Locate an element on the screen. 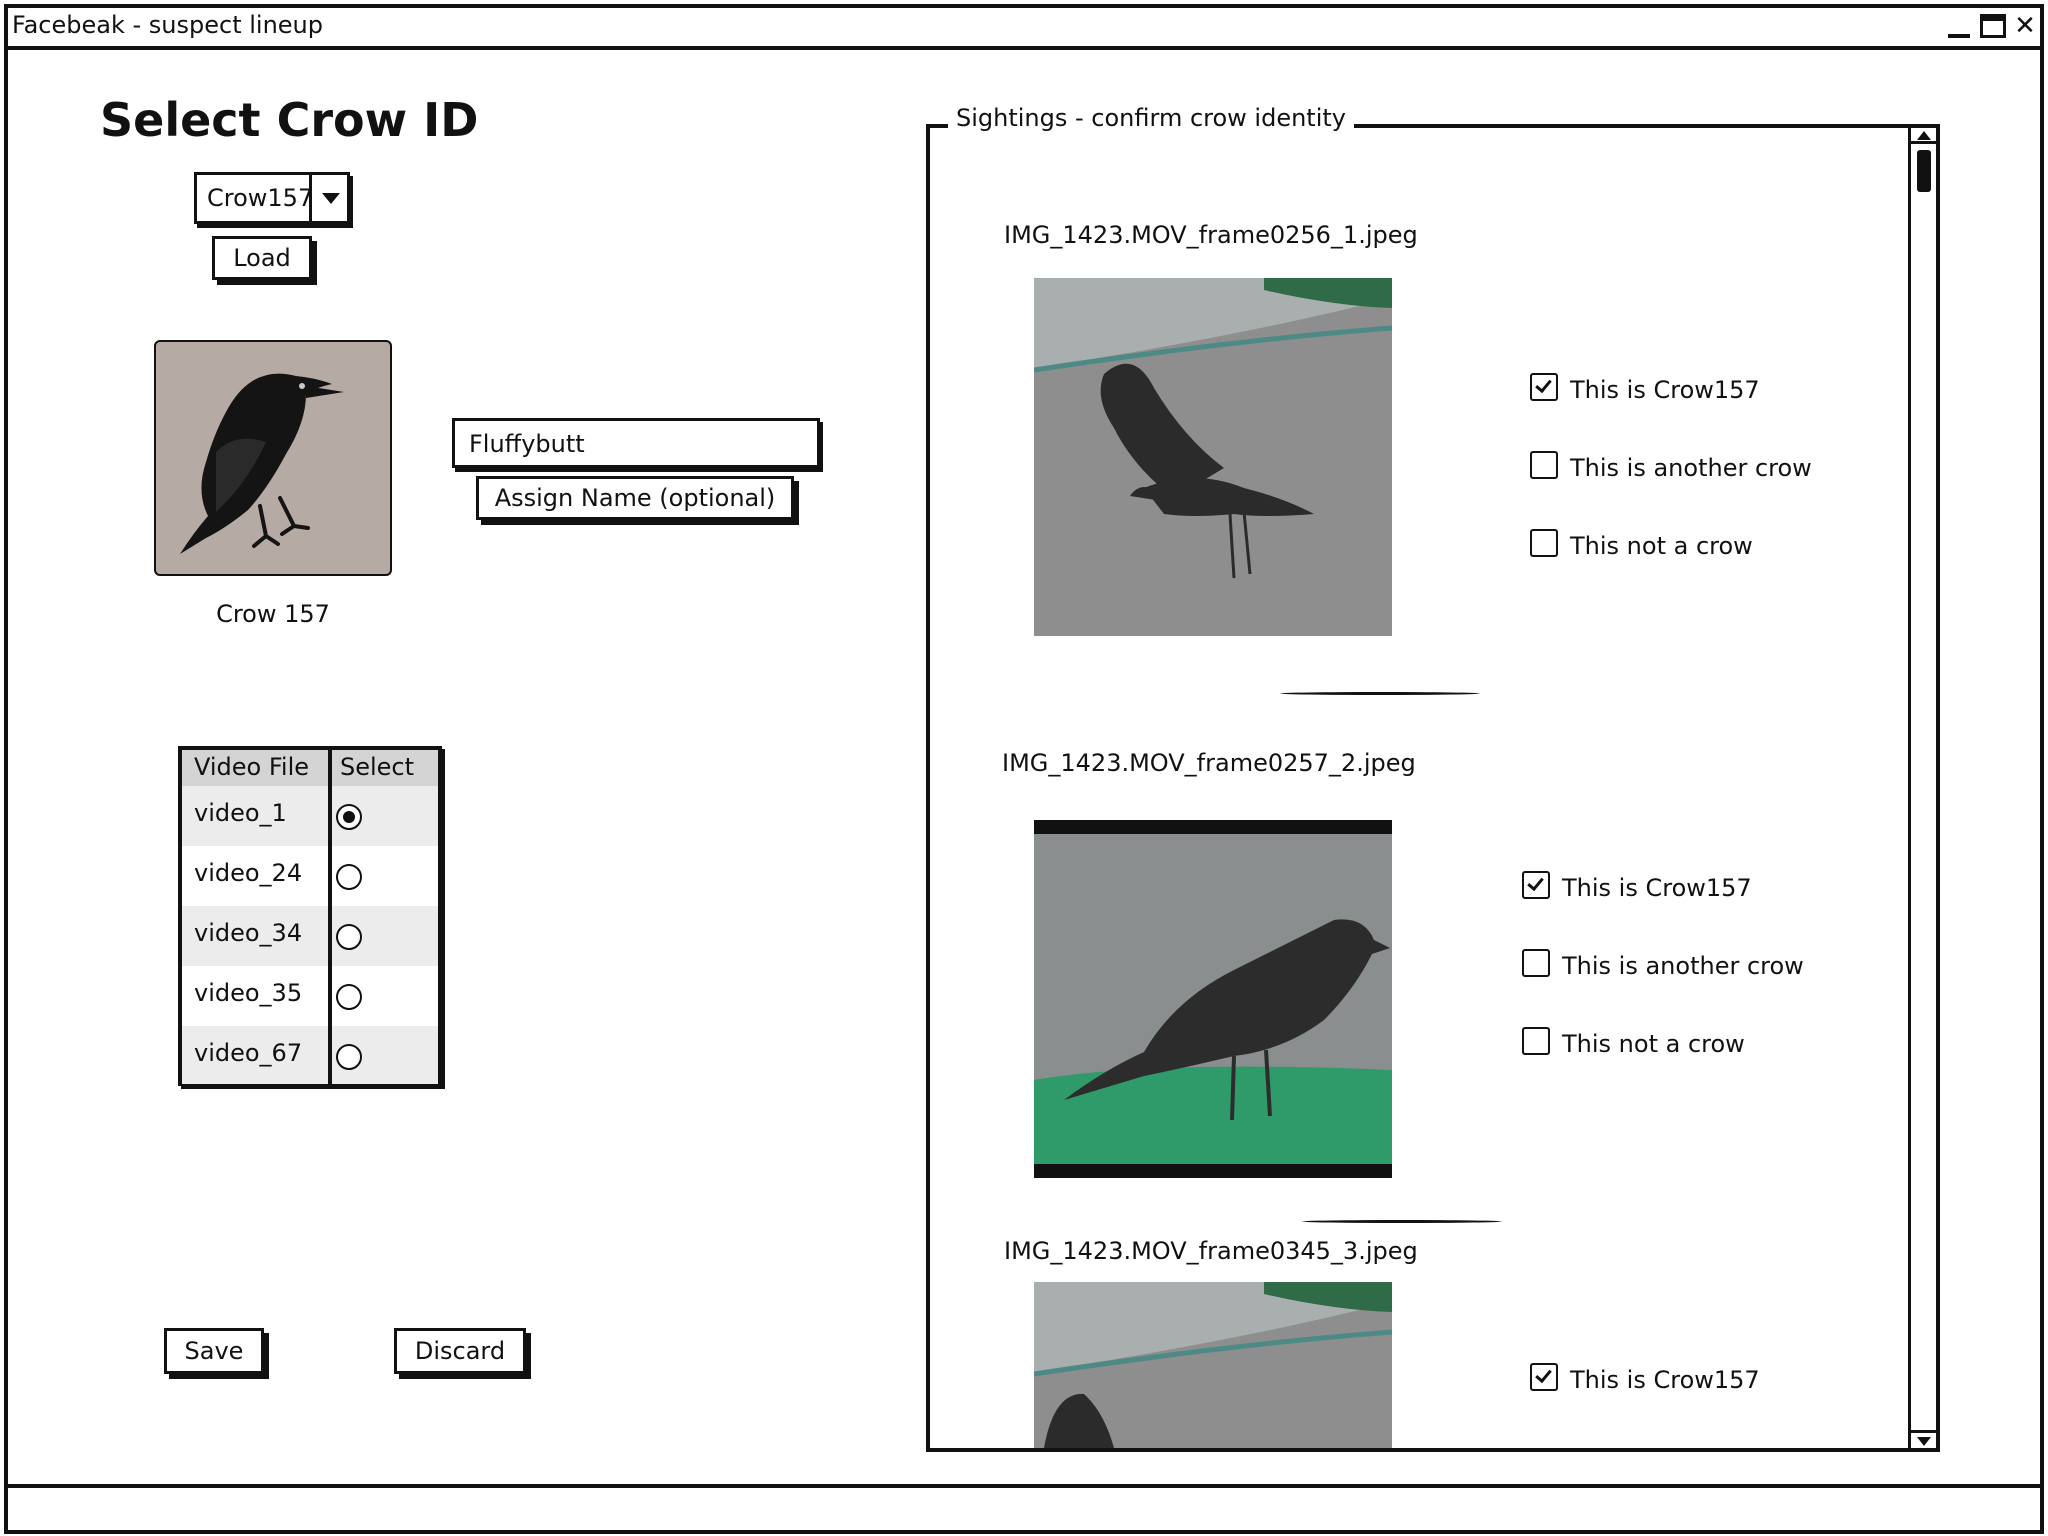 This screenshot has width=2048, height=1536. window-title: Facebeak - suspect lineup is located at coordinates (168, 25).